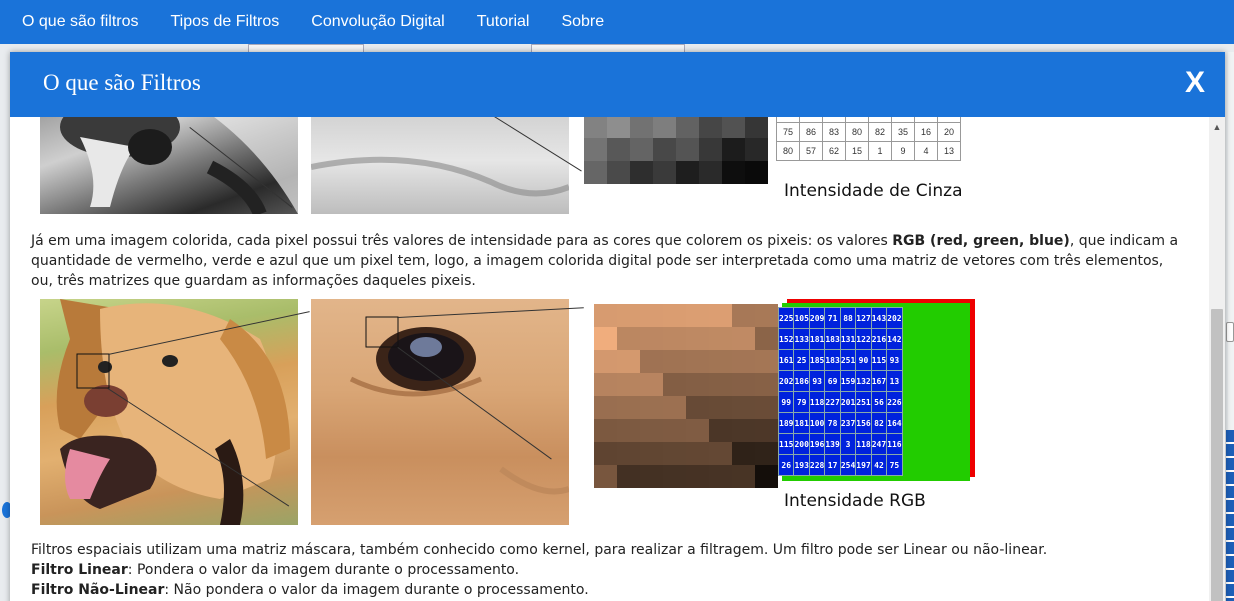 The image size is (1234, 601). I want to click on matrix-cell: 142, so click(894, 339).